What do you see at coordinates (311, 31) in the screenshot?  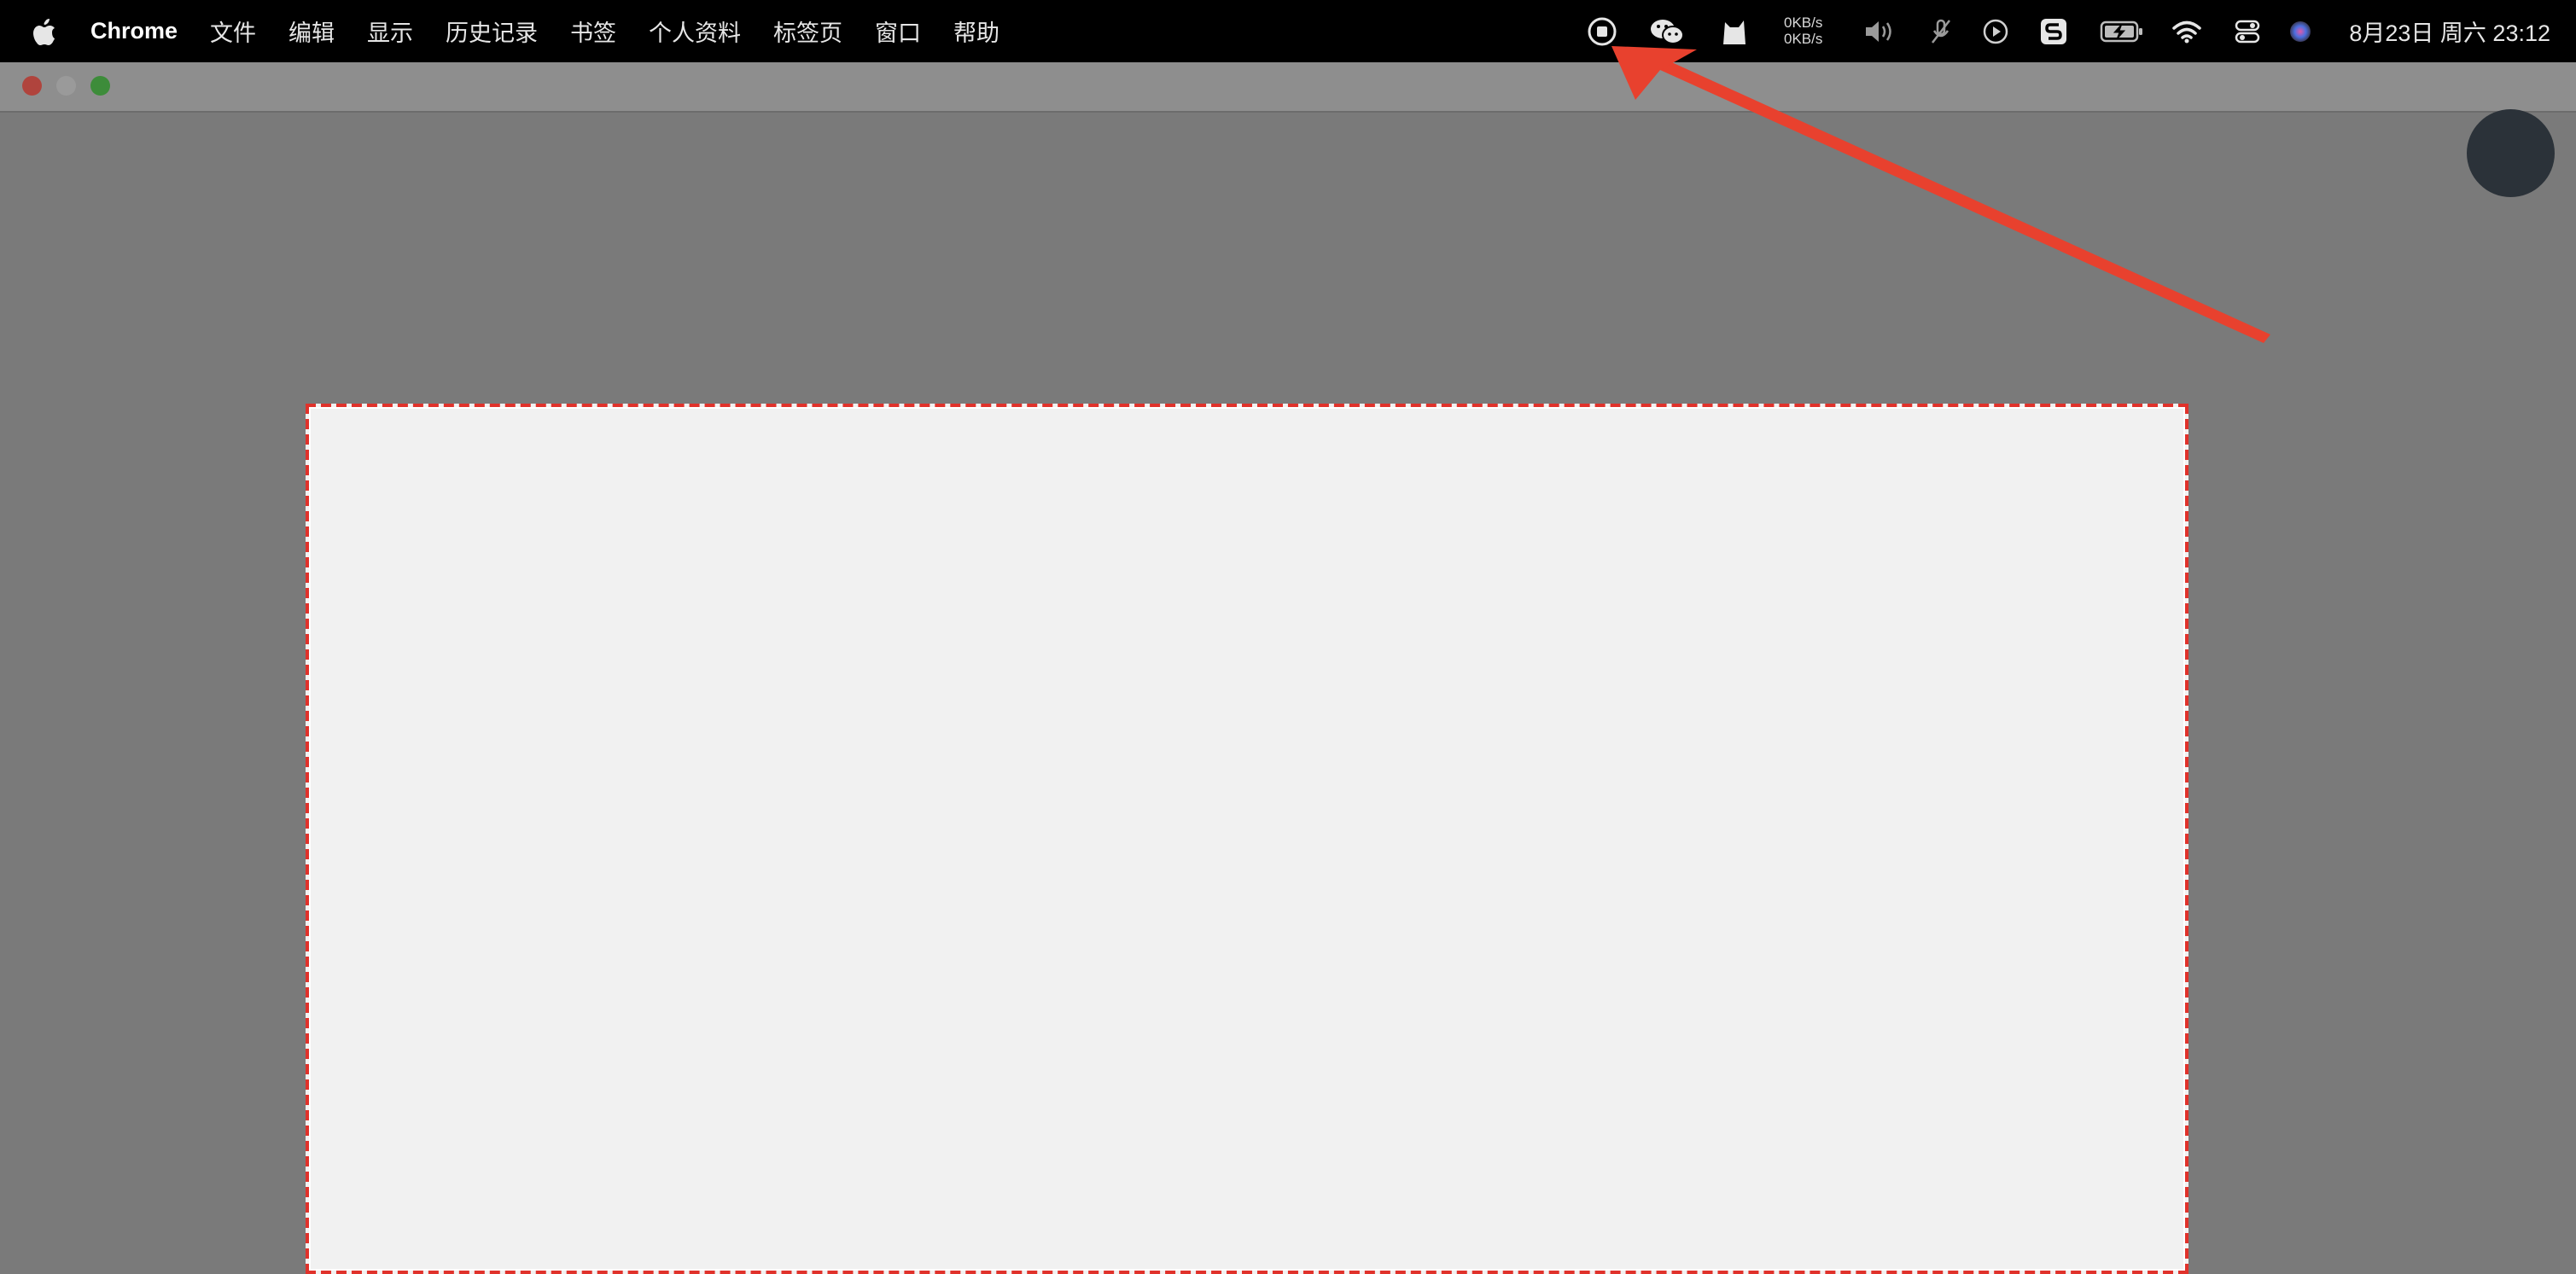 I see `menu-edit: 编辑` at bounding box center [311, 31].